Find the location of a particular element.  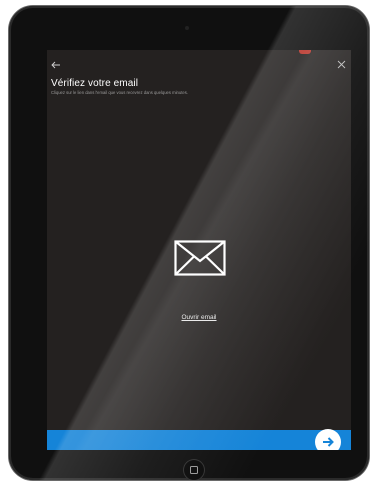

arrow-right-icon is located at coordinates (328, 442).